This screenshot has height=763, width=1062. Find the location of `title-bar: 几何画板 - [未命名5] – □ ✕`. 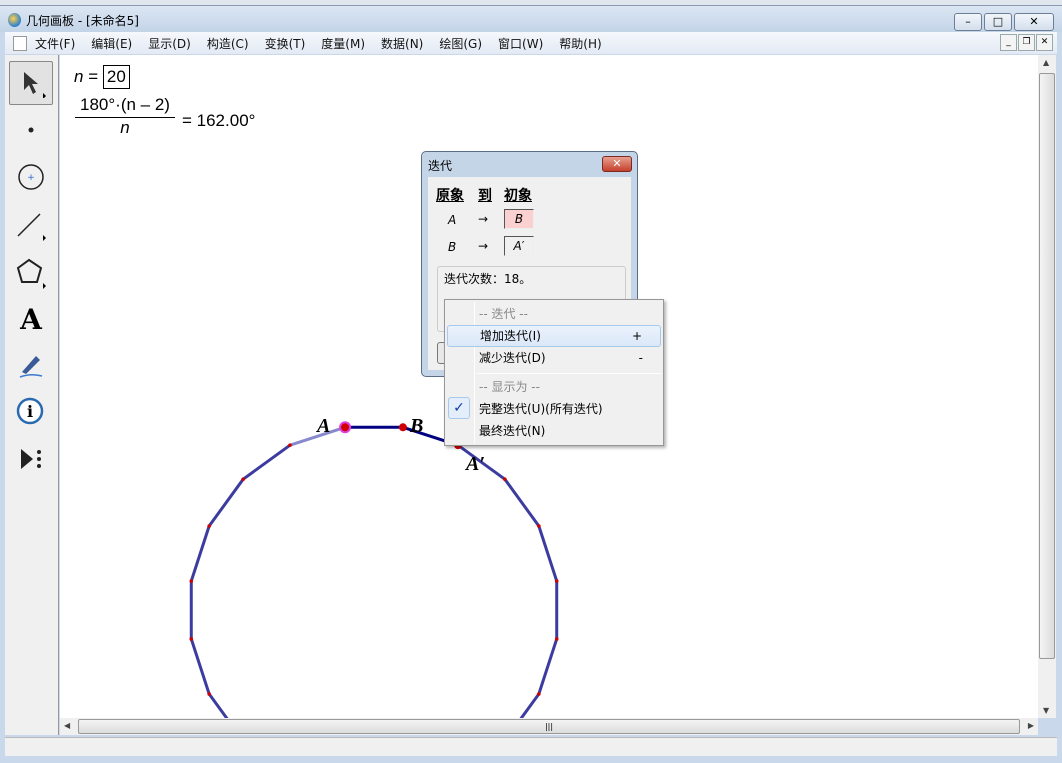

title-bar: 几何画板 - [未命名5] – □ ✕ is located at coordinates (531, 19).